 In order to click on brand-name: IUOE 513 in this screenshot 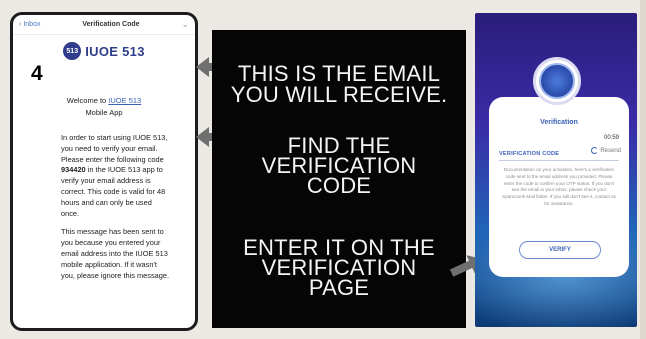, I will do `click(115, 51)`.